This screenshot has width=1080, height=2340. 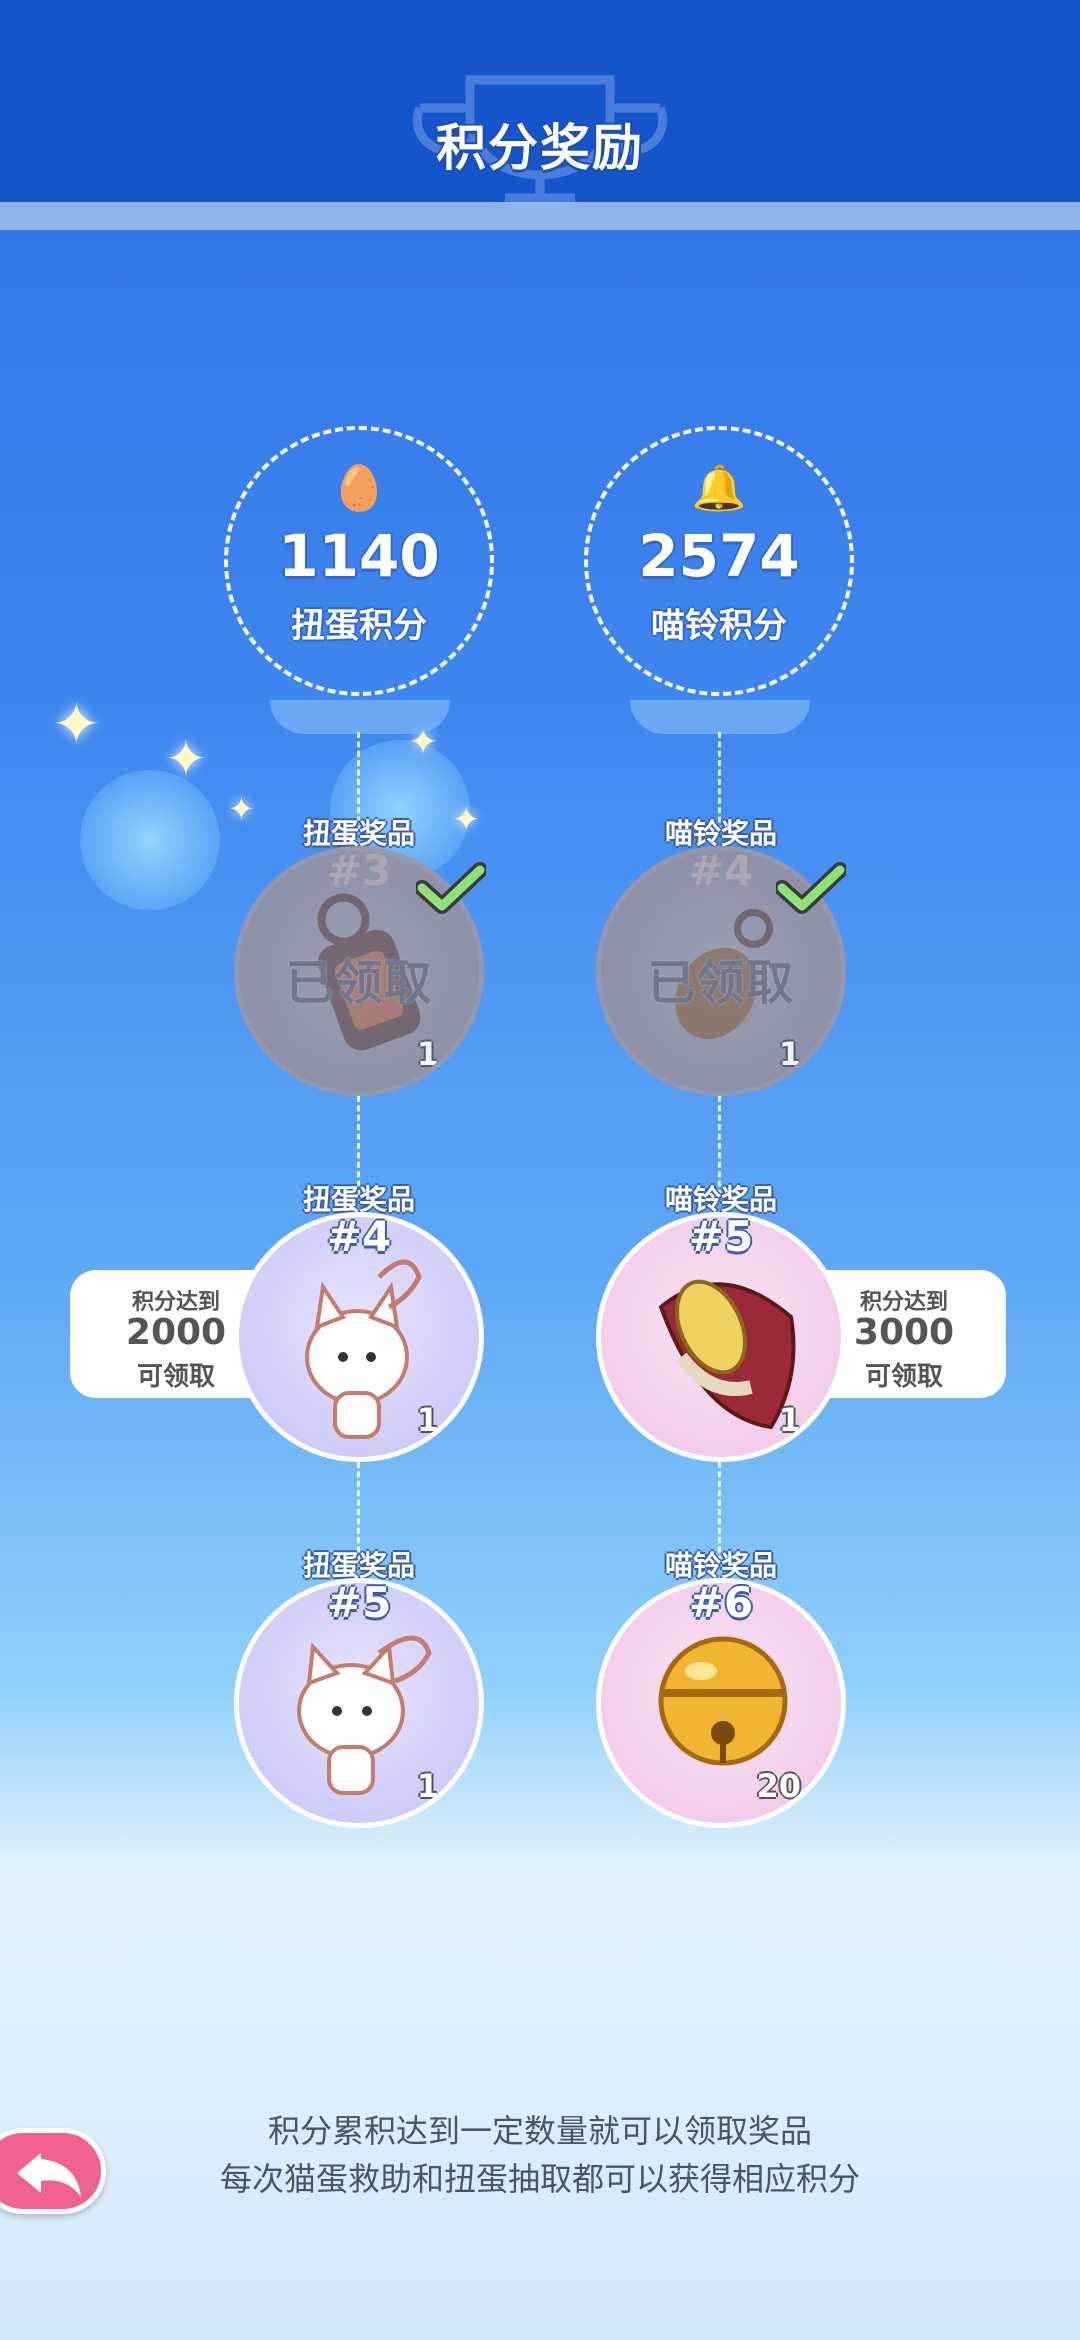 I want to click on requirement-value: 2000, so click(x=176, y=1332).